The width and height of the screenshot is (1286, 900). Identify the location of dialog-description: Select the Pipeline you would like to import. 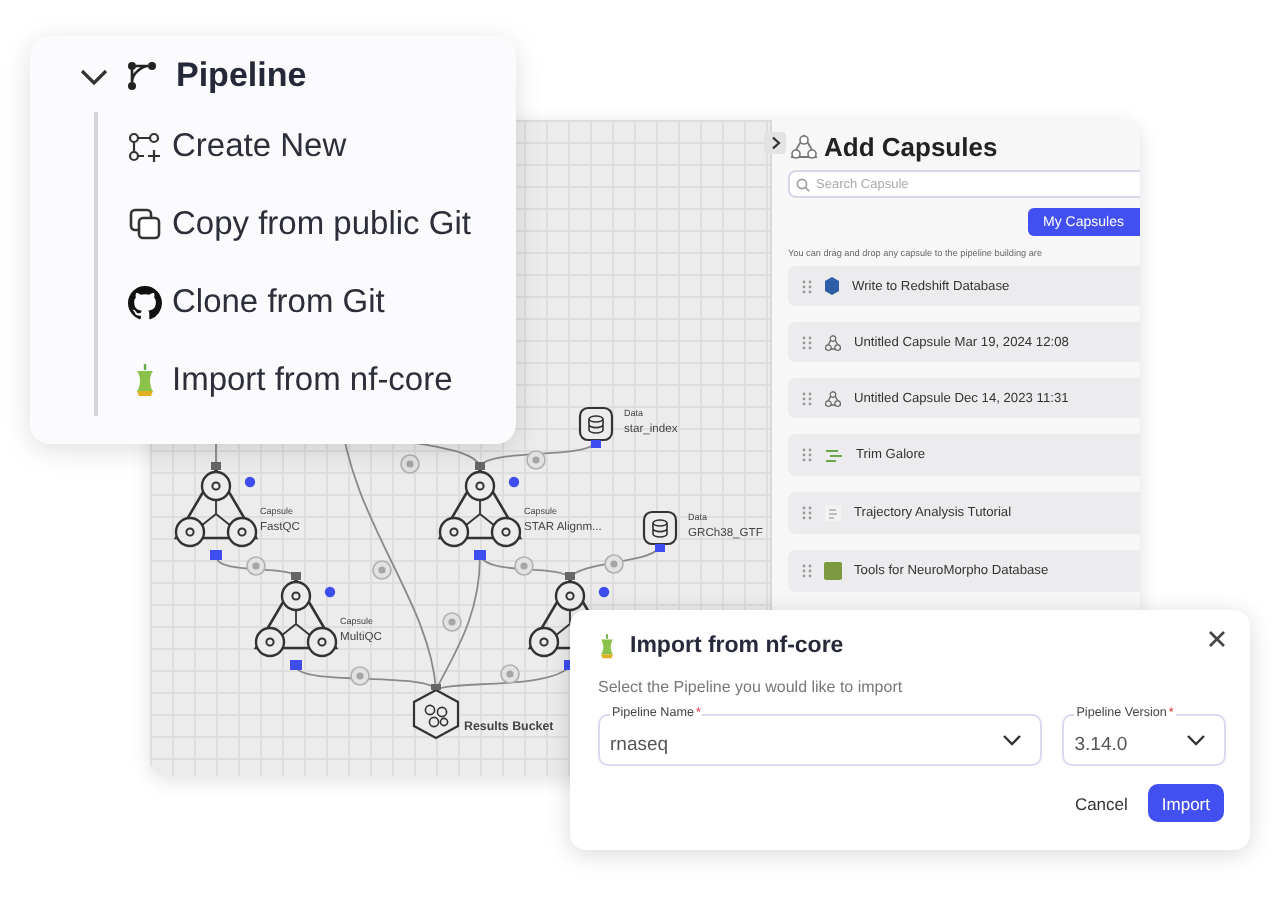
(751, 687).